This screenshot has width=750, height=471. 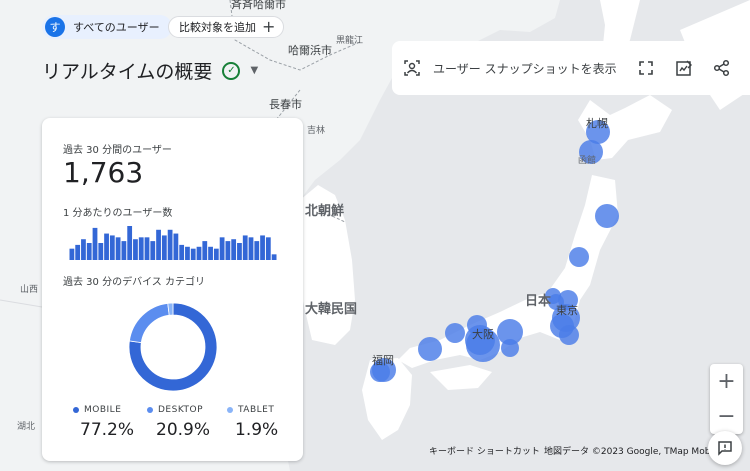 What do you see at coordinates (484, 450) in the screenshot?
I see `keyboard-shortcuts-link: キーボード ショートカット` at bounding box center [484, 450].